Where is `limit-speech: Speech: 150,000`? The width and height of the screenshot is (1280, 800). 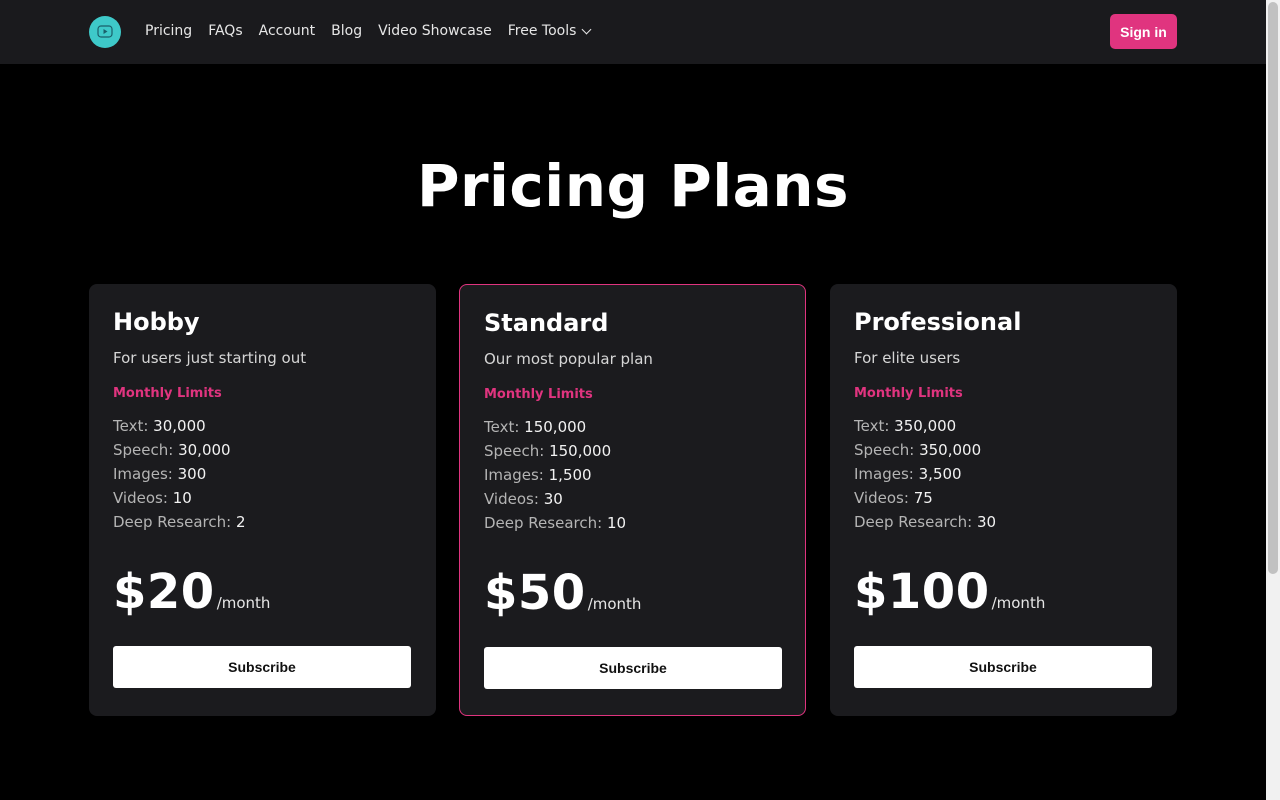
limit-speech: Speech: 150,000 is located at coordinates (632, 451).